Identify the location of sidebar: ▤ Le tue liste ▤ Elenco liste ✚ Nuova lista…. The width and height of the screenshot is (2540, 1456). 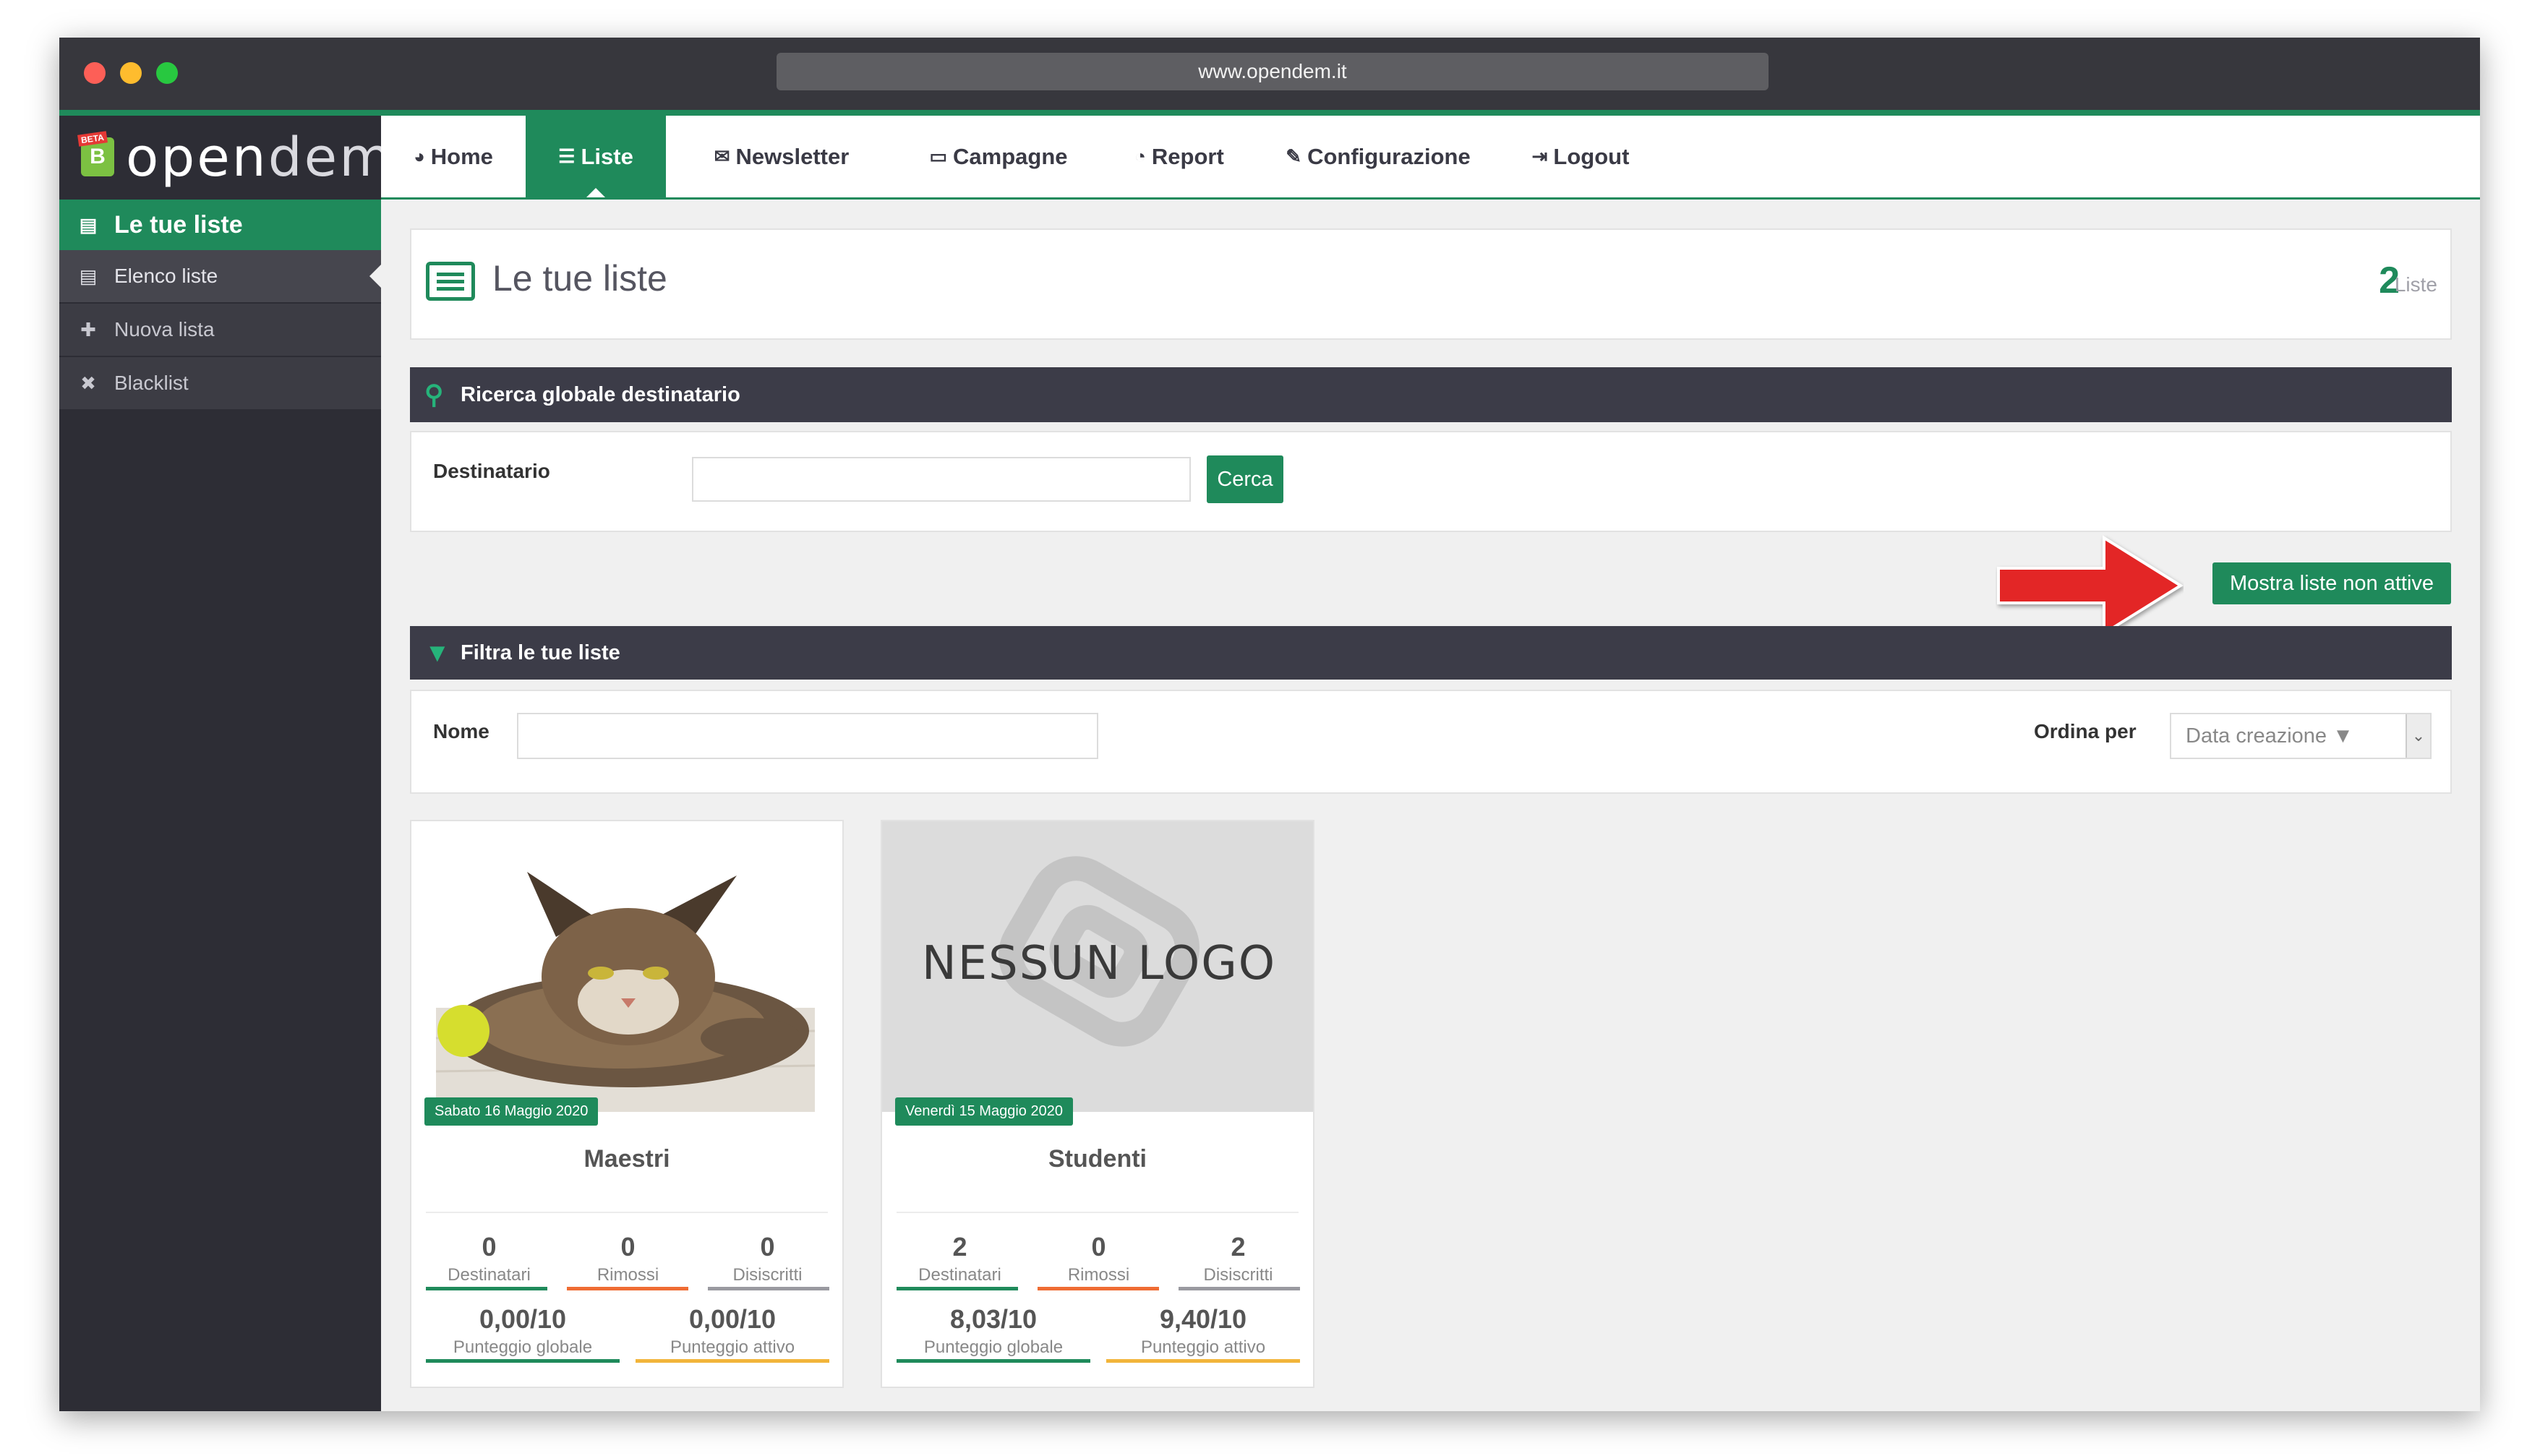
(220, 805).